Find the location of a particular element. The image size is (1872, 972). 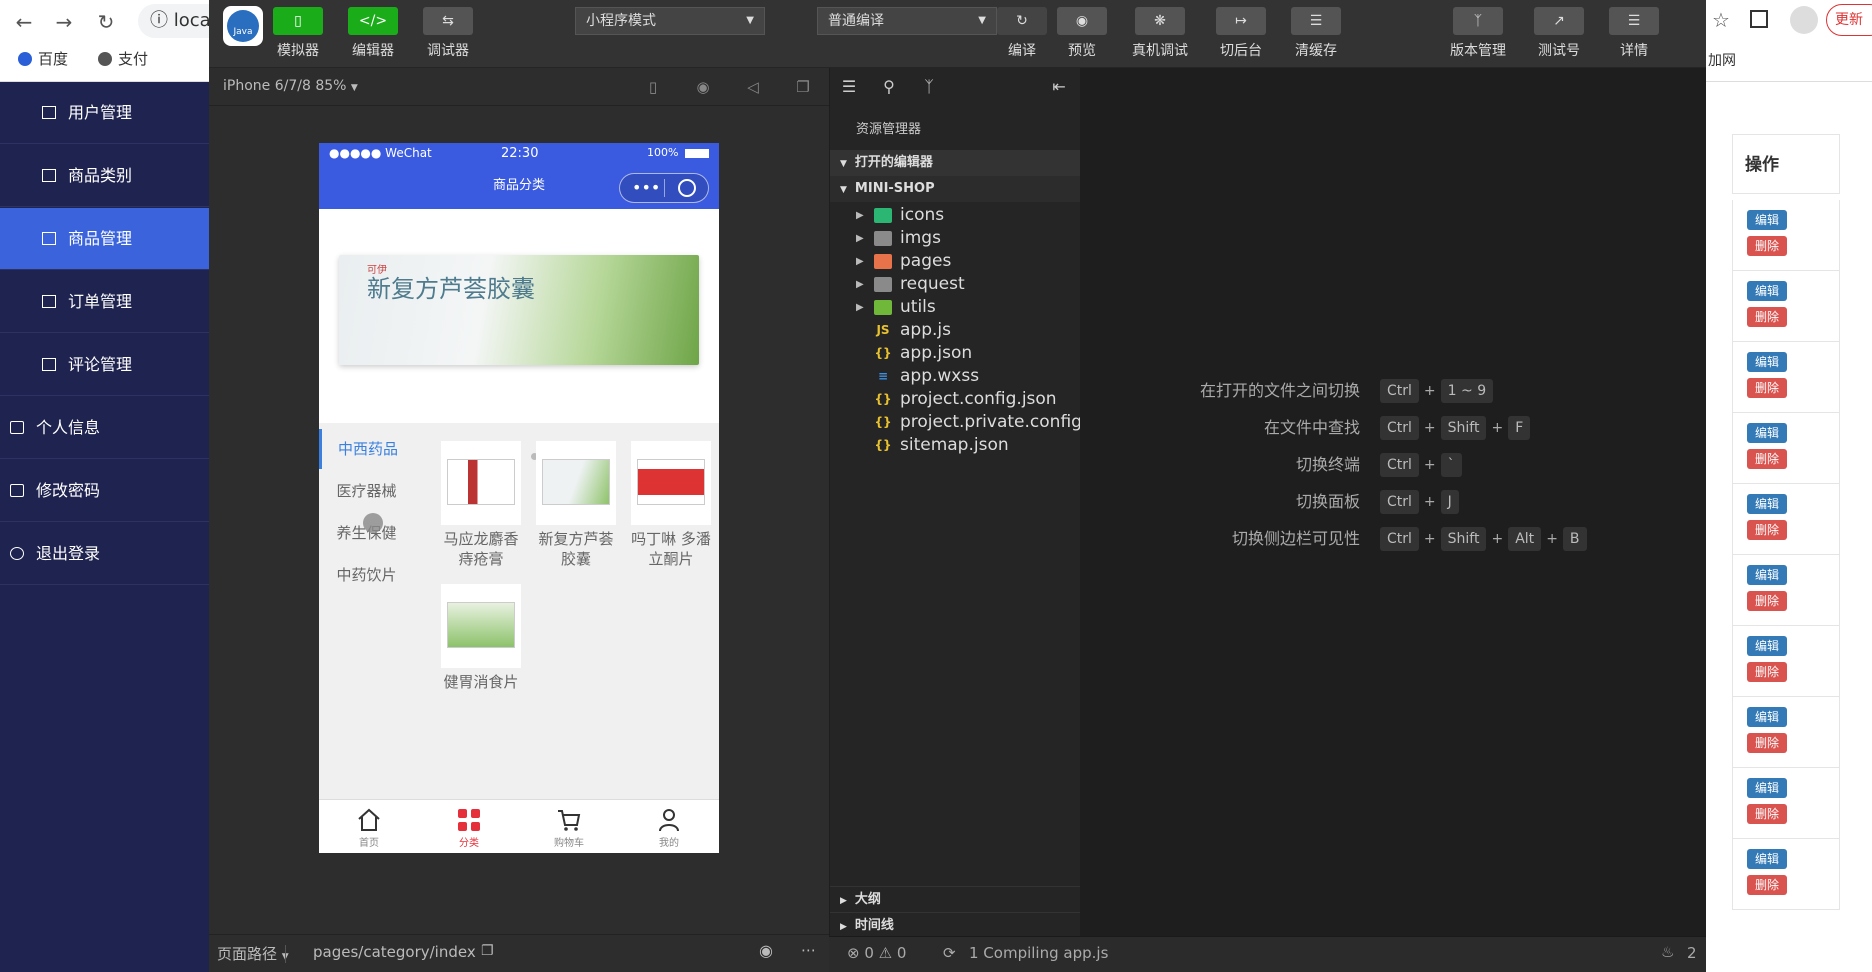

collapse-panel-icon: ⇤ is located at coordinates (1059, 87).